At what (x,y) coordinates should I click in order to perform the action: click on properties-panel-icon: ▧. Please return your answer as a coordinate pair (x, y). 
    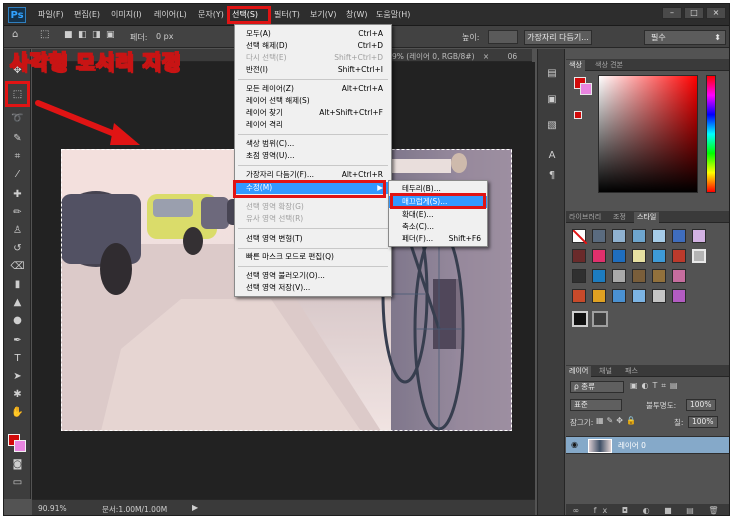
    Looking at the image, I should click on (552, 126).